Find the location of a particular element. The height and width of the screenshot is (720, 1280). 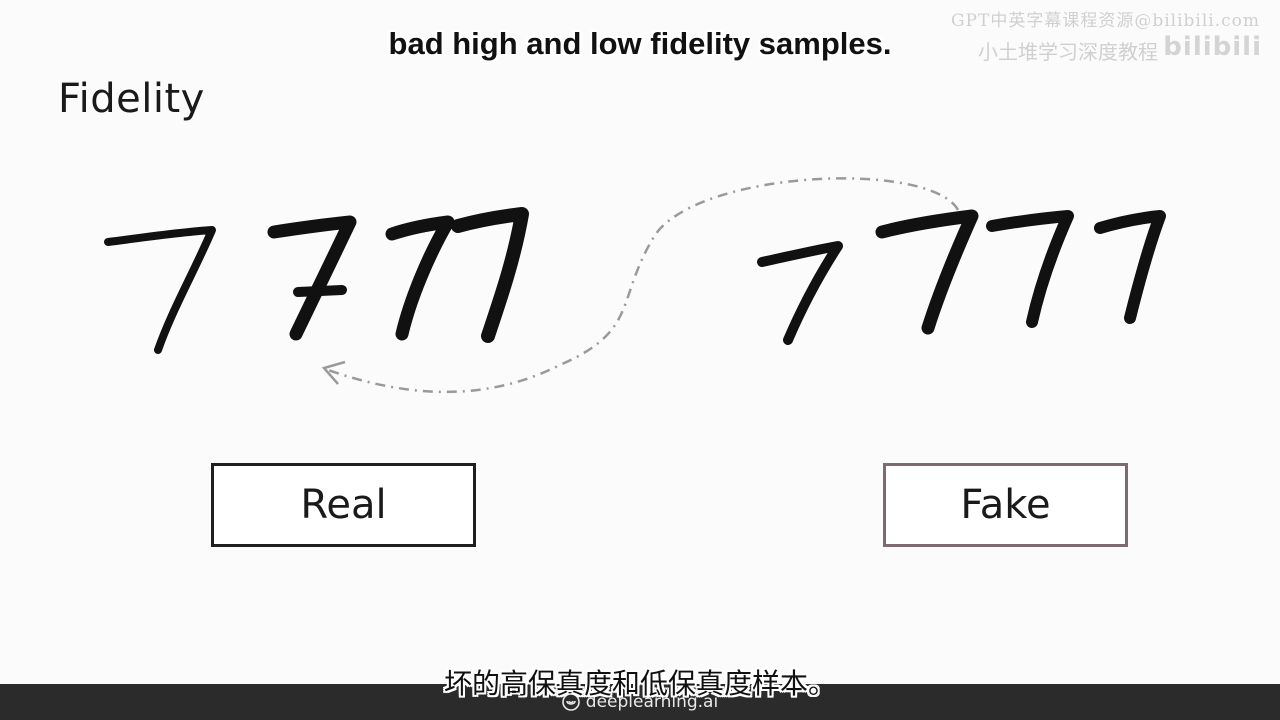

subtitle-chinese: 坏的高保真度和低保真度样本。 is located at coordinates (639, 683).